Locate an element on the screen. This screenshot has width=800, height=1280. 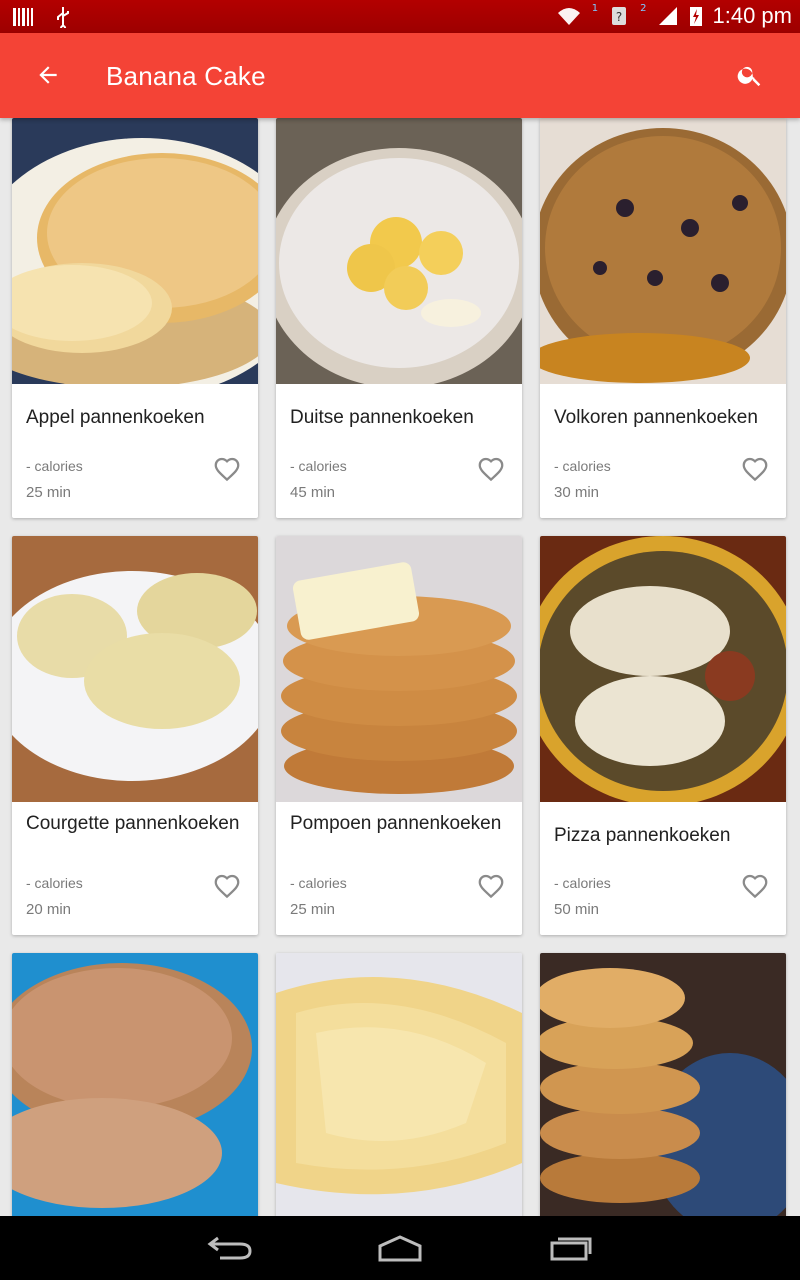
recipe-card: Volkoren pannenkoeken - calories 30 min is located at coordinates (663, 318).